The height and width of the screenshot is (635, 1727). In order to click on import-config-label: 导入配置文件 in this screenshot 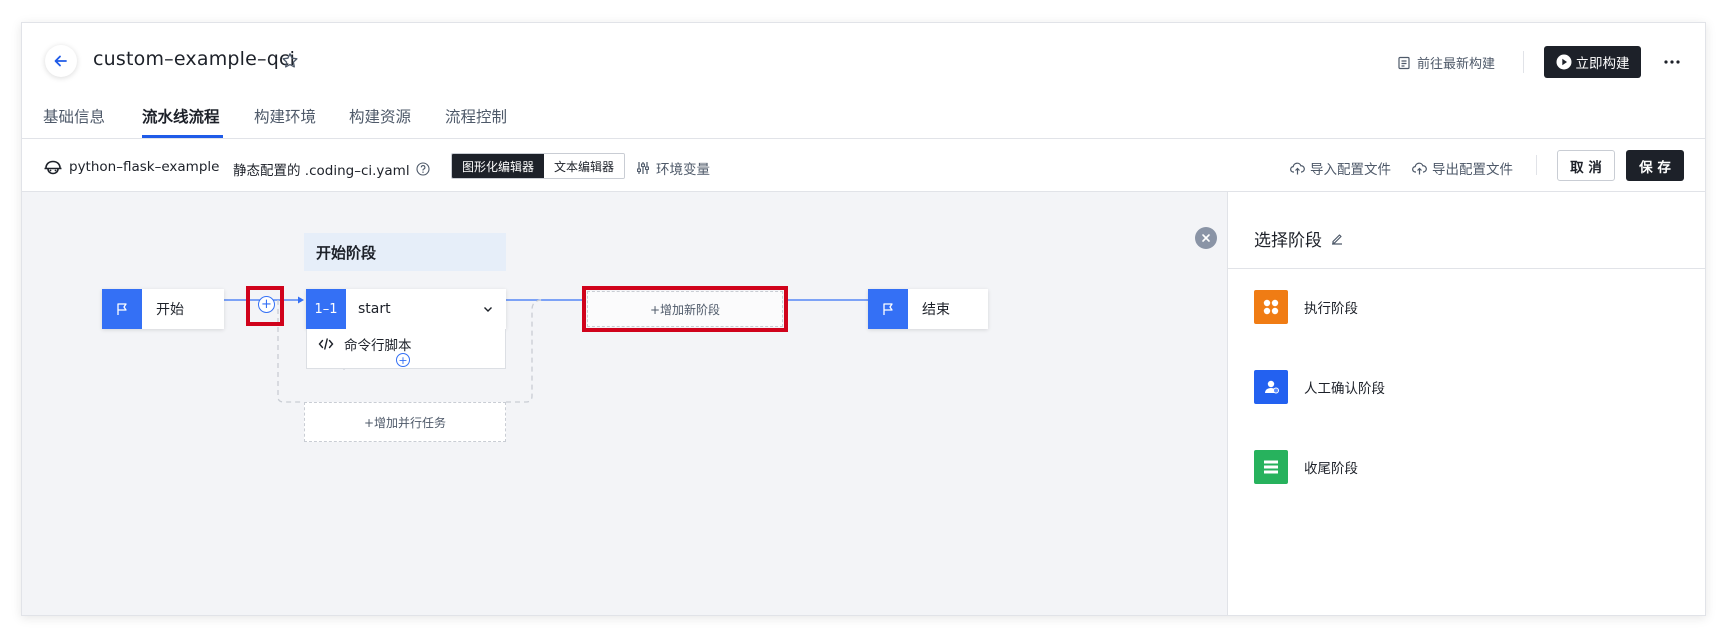, I will do `click(1350, 170)`.